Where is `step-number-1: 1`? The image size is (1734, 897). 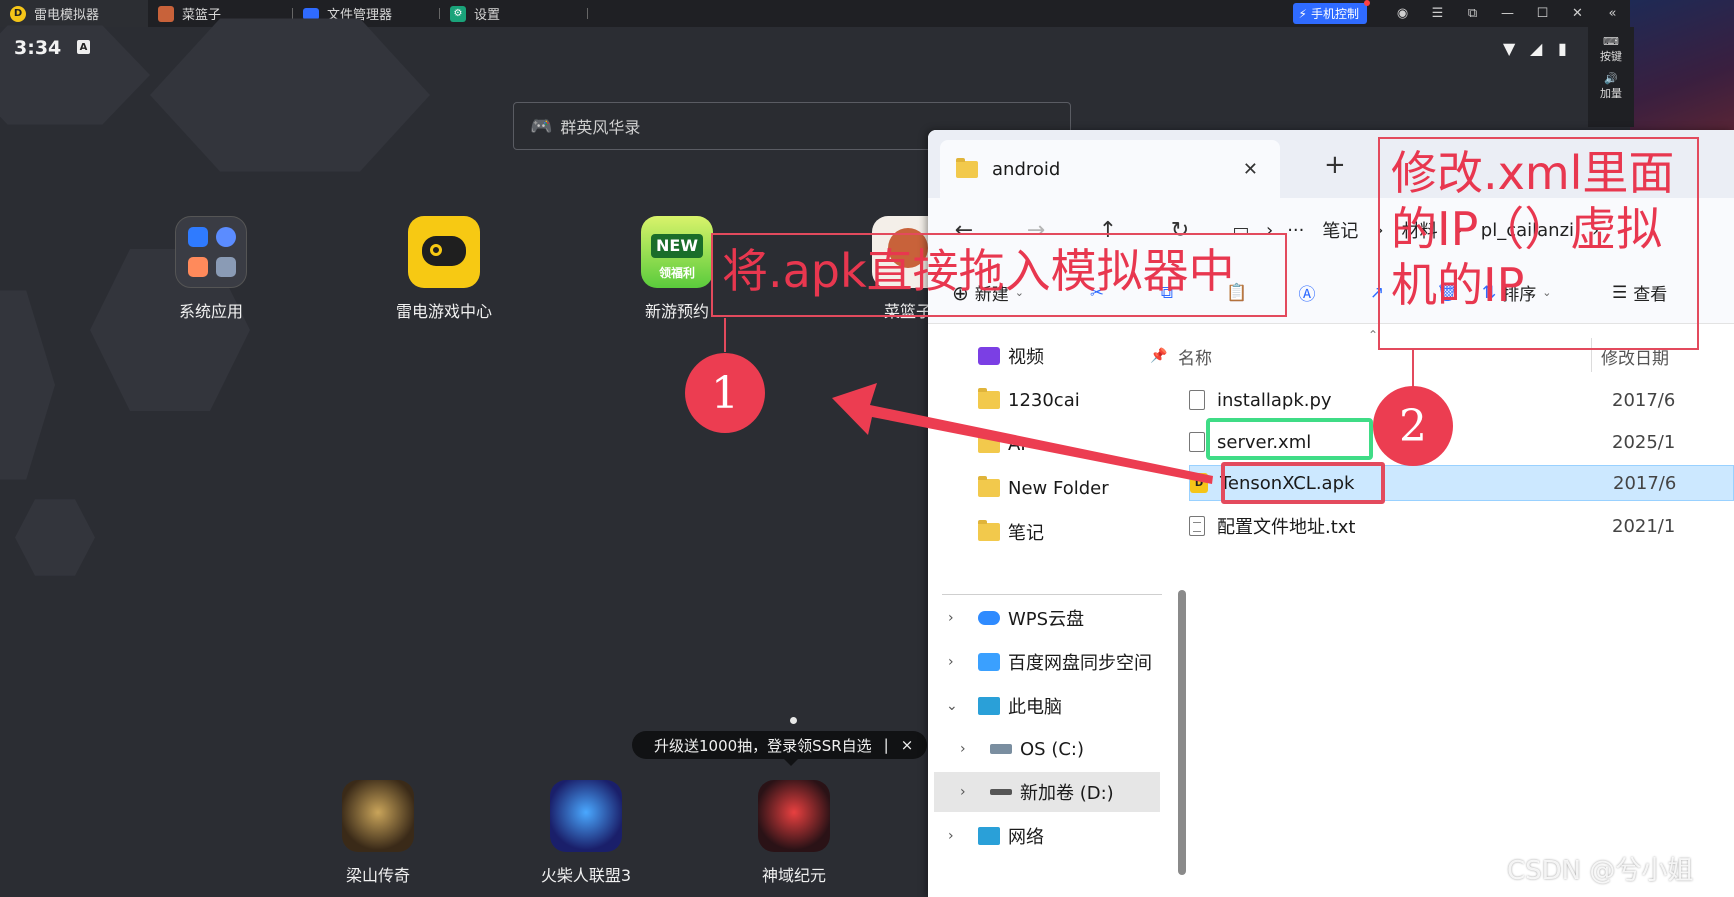 step-number-1: 1 is located at coordinates (725, 393).